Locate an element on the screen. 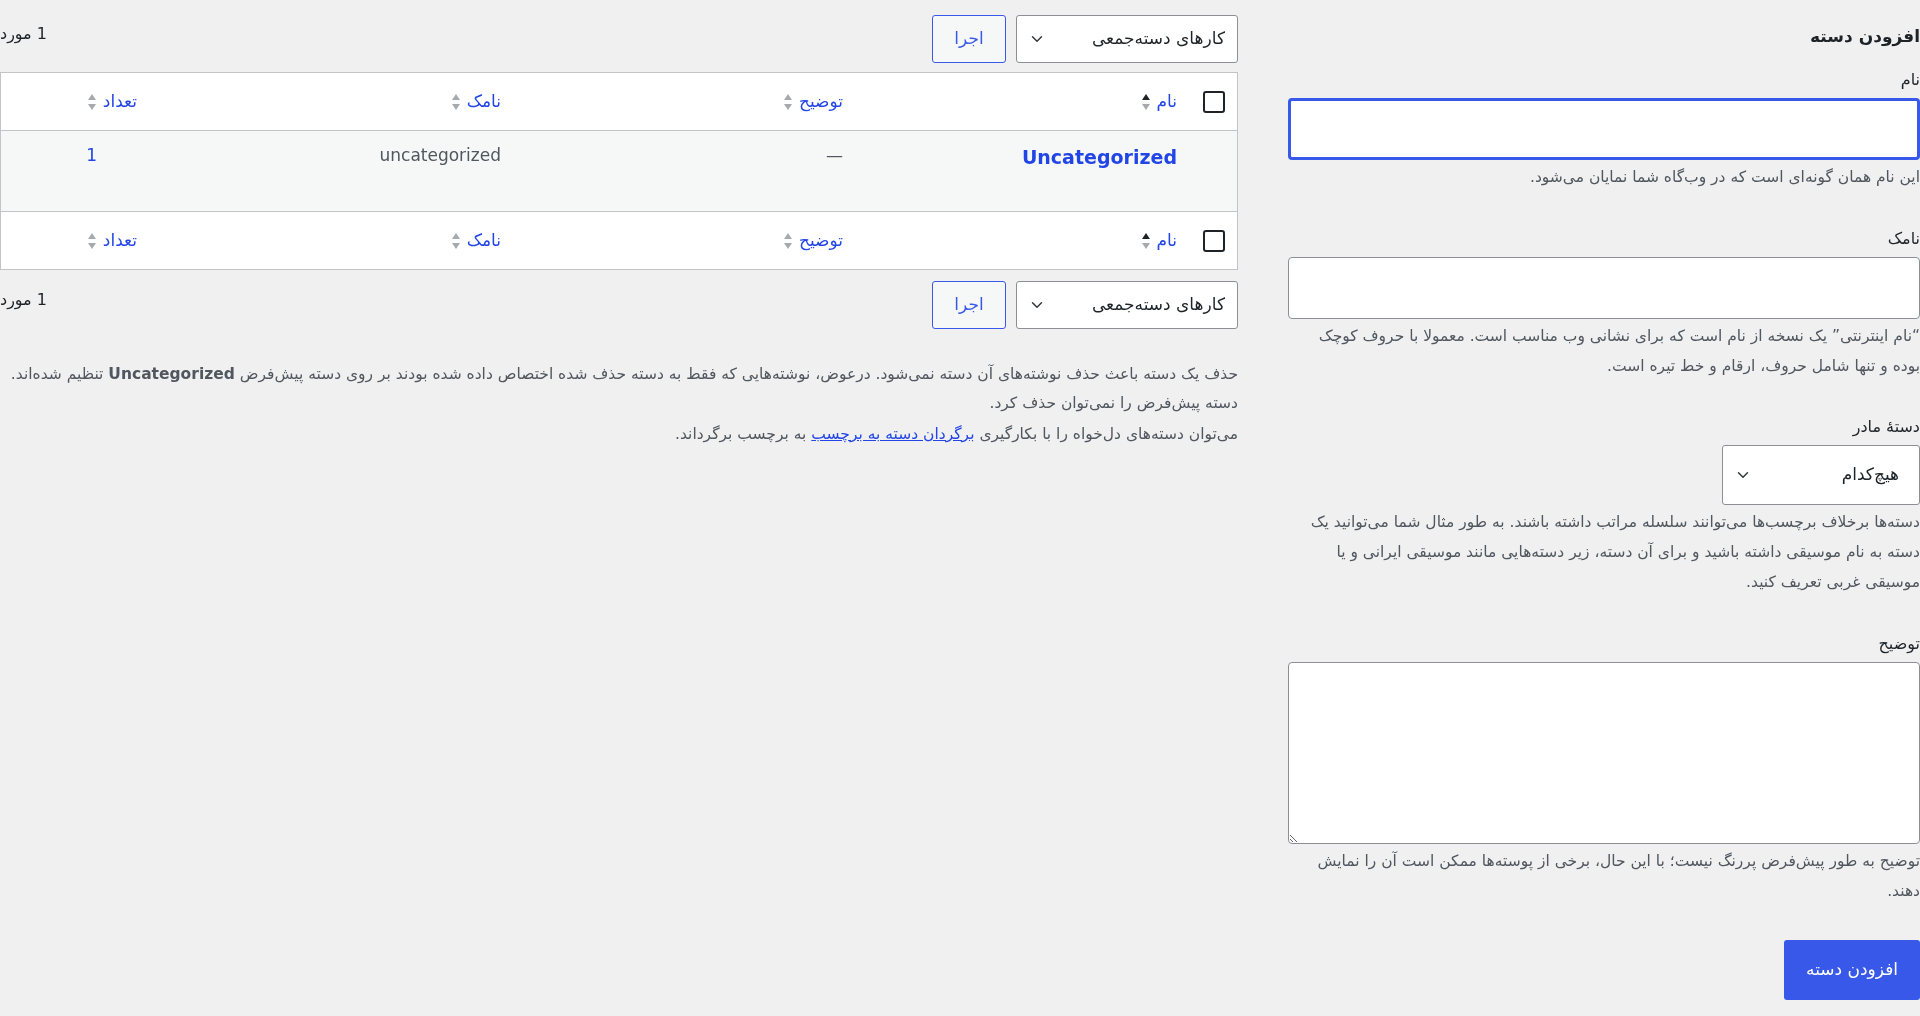 Image resolution: width=1920 pixels, height=1016 pixels. help-text: “نام اینترنتی” یک نسخه از نام است که برای نشانی وب مناسب است. معمولا با حروف کوچک بوده و تنها شامل حروف، ارقام و خط تیره است. is located at coordinates (1618, 351).